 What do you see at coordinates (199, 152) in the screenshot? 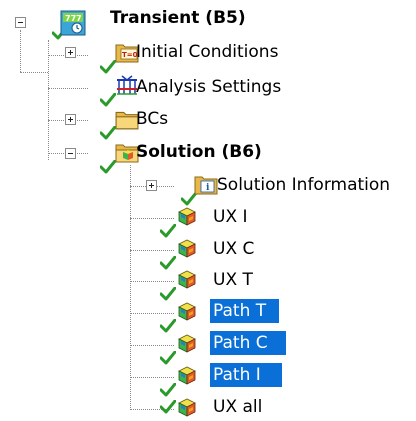
I see `tree-item-solution: Solution (B6)` at bounding box center [199, 152].